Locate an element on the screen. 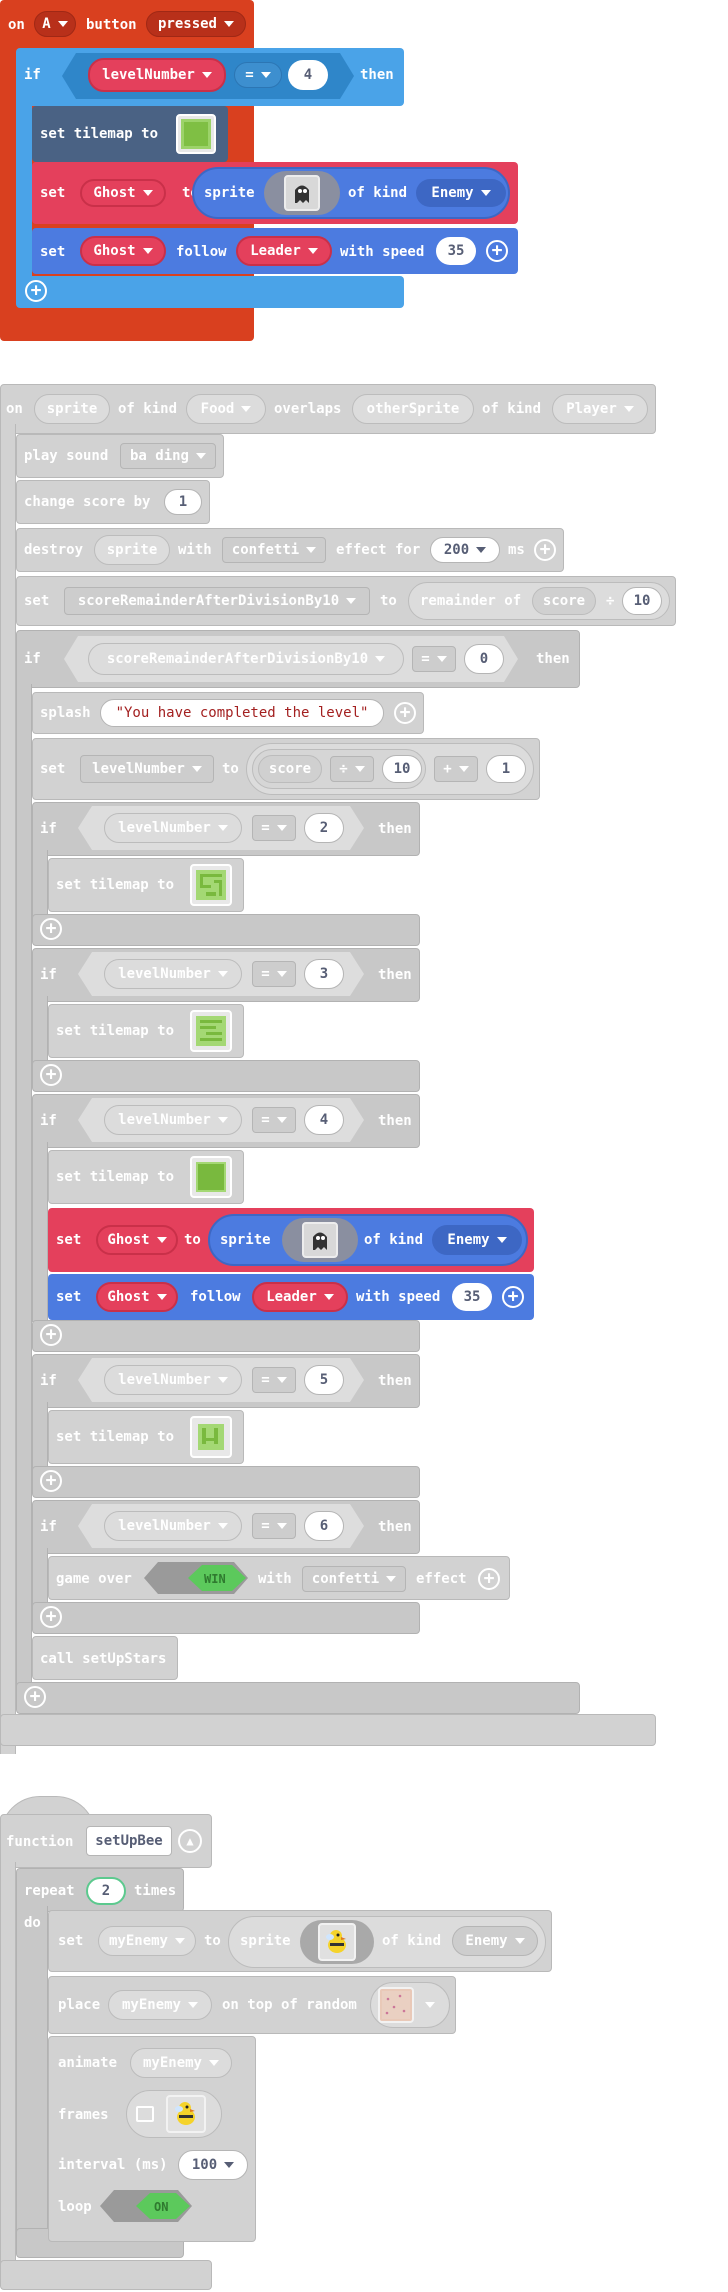 This screenshot has height=2292, width=728. level-6-value: 6 is located at coordinates (324, 1526).